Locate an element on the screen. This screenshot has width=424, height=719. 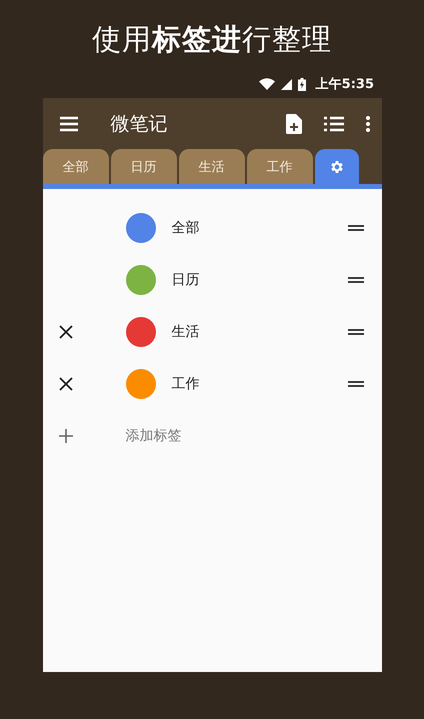
list-icon is located at coordinates (334, 124).